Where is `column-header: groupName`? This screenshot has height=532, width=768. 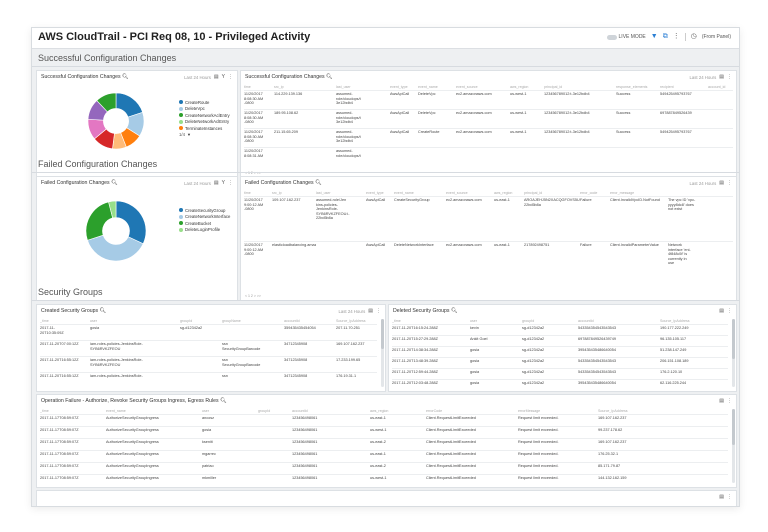
column-header: groupName is located at coordinates (253, 321).